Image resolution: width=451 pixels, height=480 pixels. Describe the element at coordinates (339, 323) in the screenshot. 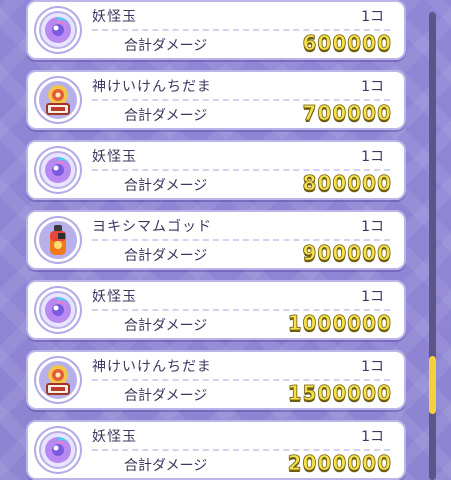

I see `damage-value: 1000000` at that location.